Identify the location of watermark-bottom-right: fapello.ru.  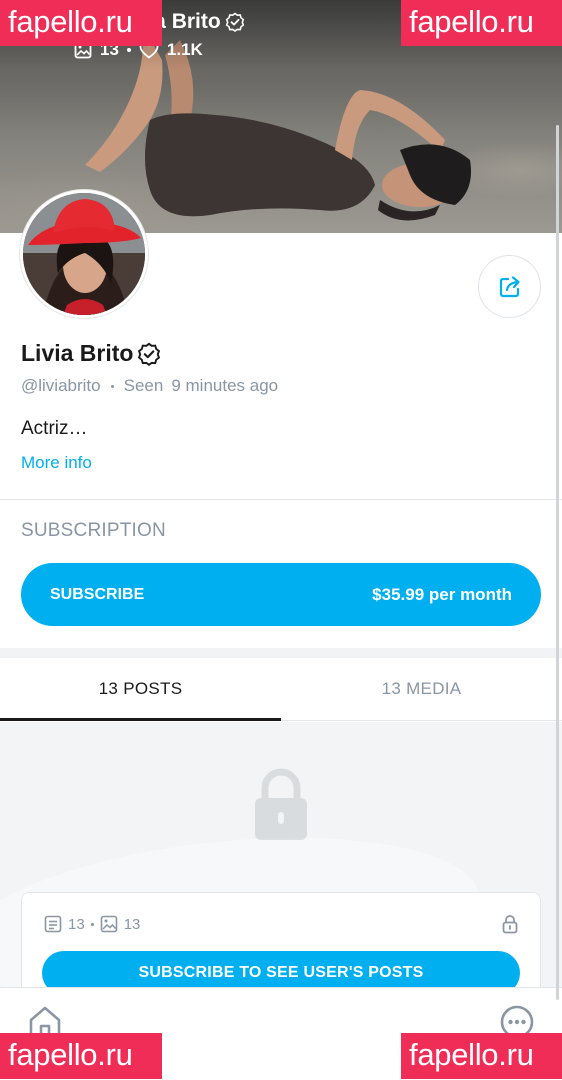
(481, 1056).